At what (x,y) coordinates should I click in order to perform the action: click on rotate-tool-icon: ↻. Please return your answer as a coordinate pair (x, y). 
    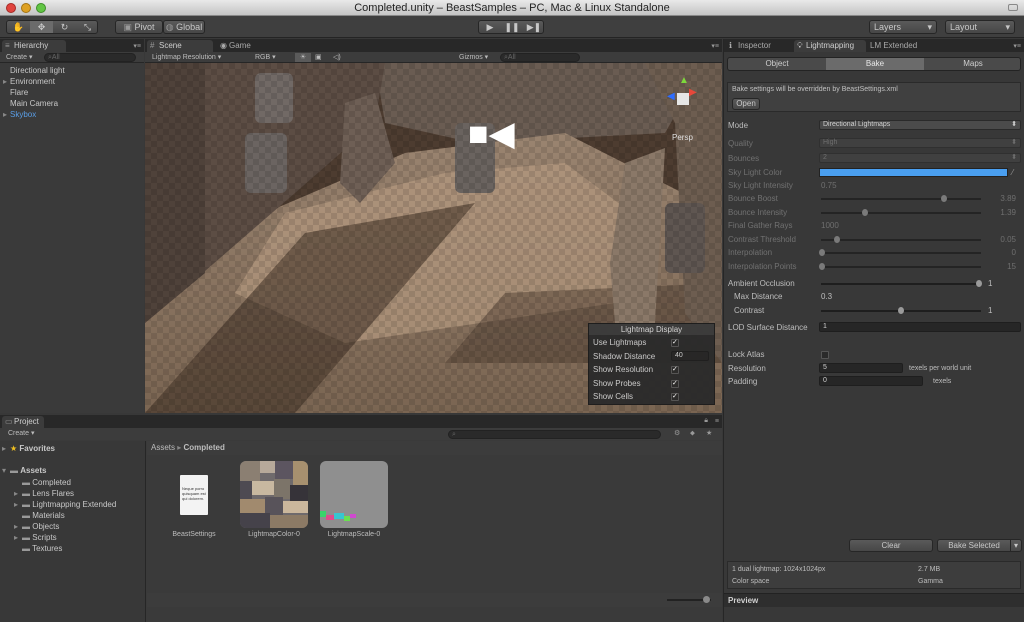
    Looking at the image, I should click on (64, 27).